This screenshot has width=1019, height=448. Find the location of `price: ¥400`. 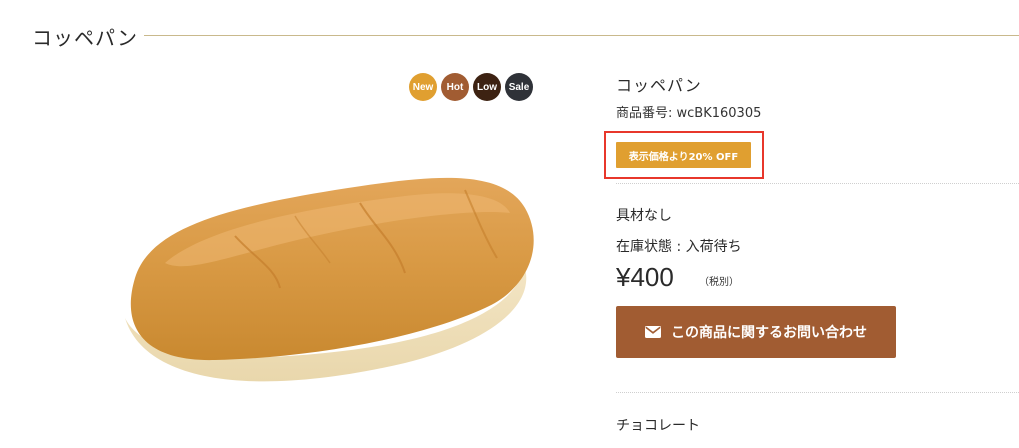

price: ¥400 is located at coordinates (645, 277).